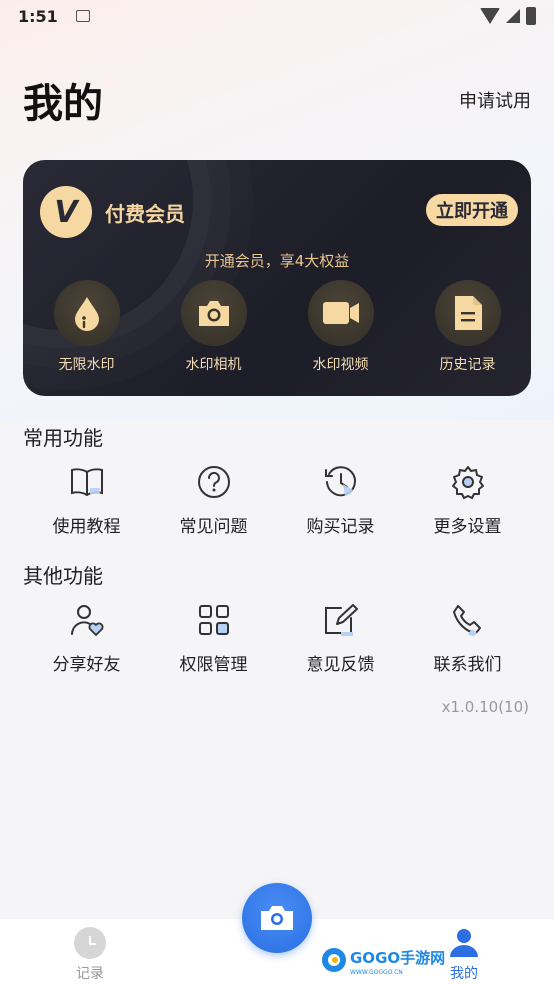  Describe the element at coordinates (467, 313) in the screenshot. I see `document-icon` at that location.